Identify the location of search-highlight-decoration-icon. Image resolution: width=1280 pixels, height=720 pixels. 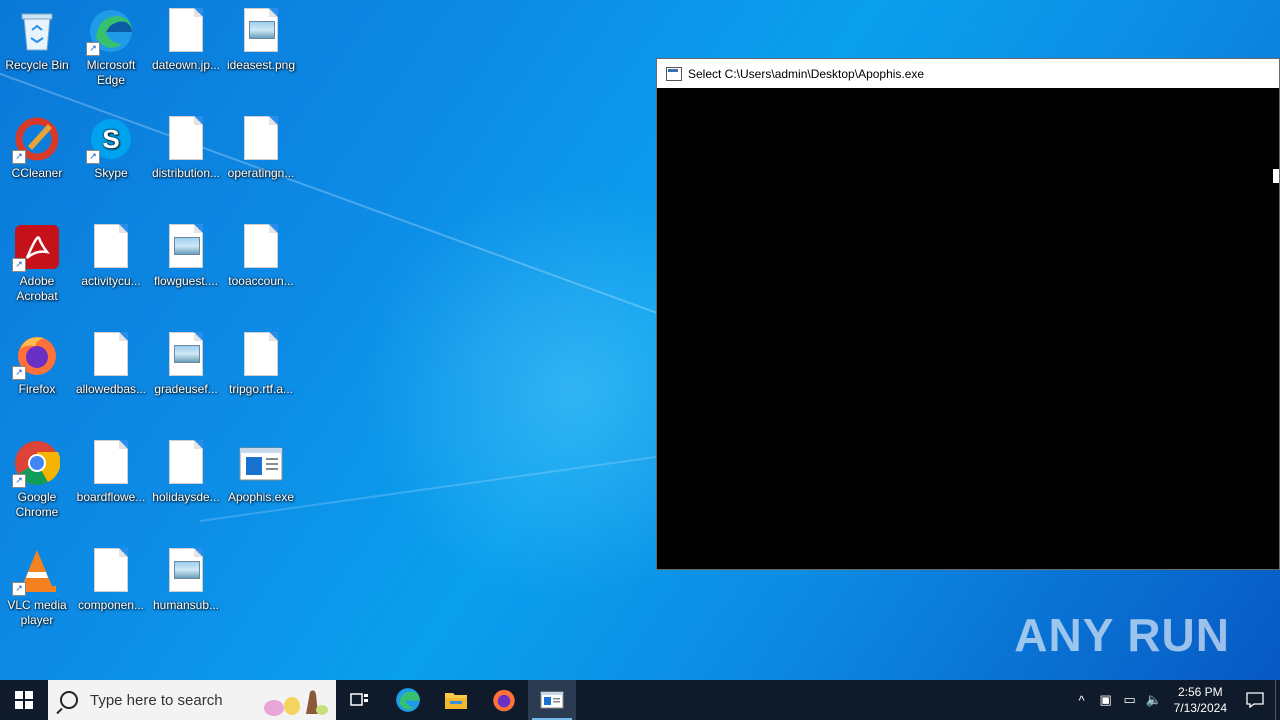
(296, 703).